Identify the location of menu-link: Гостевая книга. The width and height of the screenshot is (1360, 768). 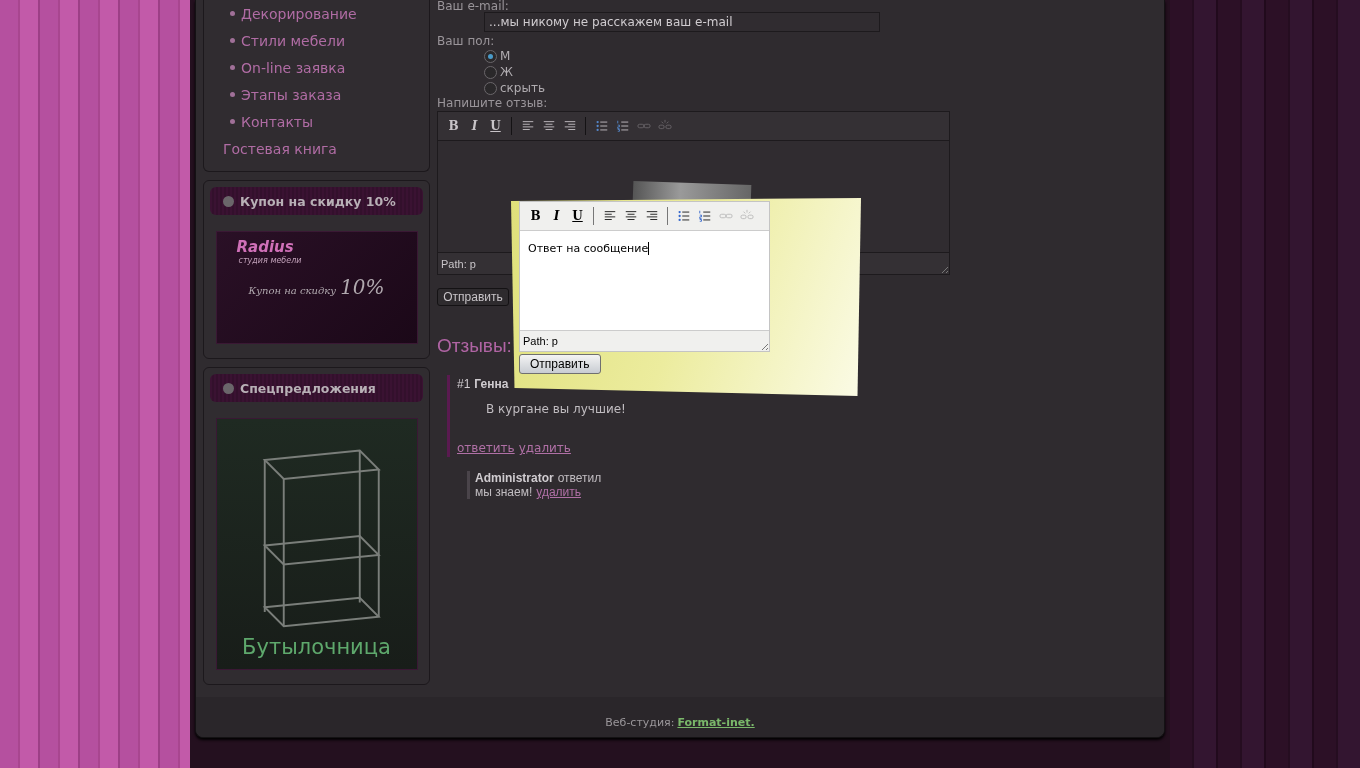
(280, 148).